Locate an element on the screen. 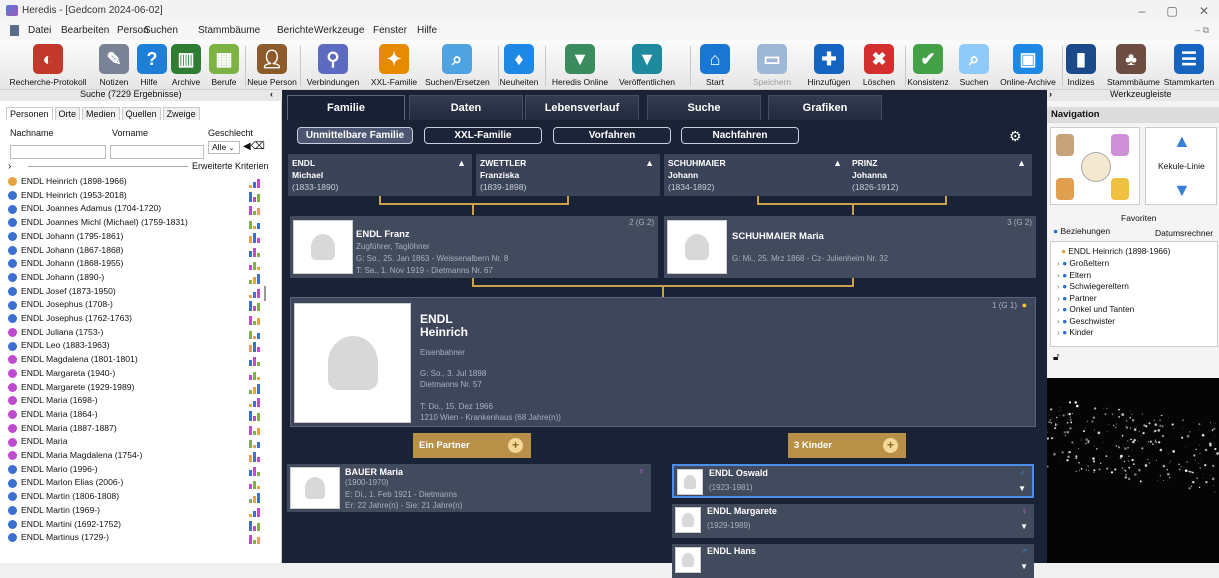  toolbar-search-button: ⌕Suchen is located at coordinates (974, 65).